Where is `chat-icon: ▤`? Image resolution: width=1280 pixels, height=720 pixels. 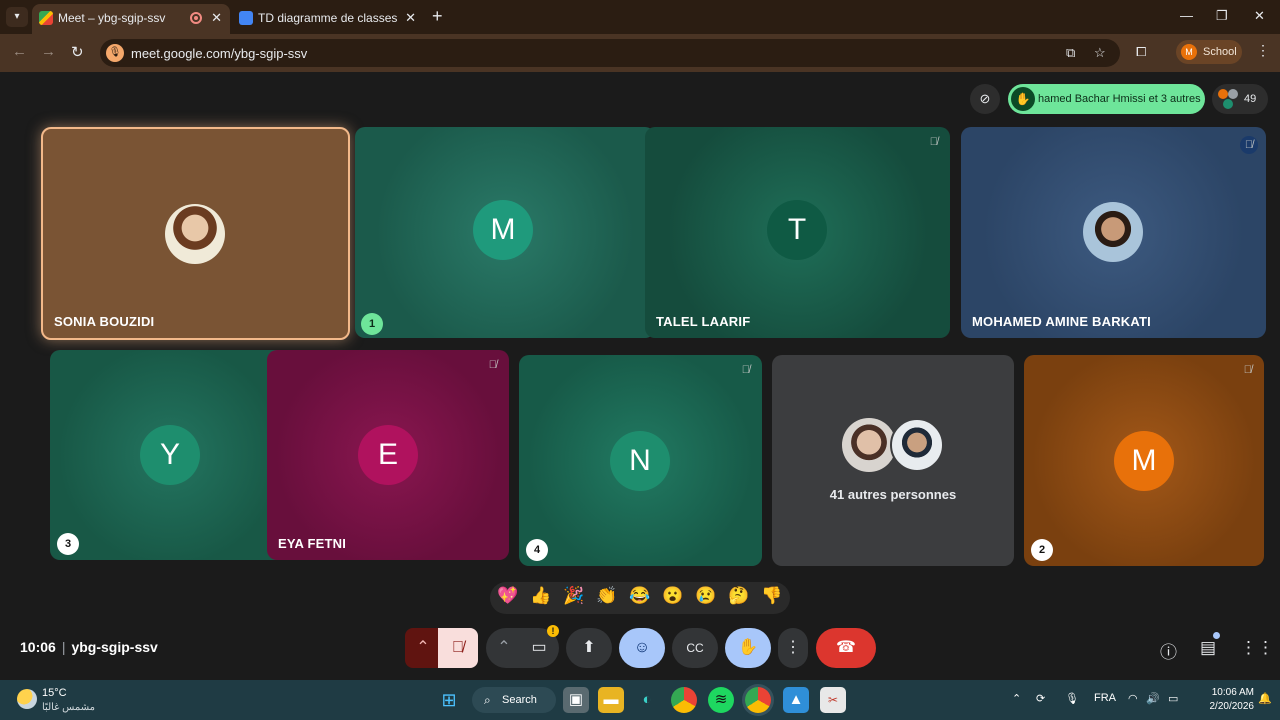
chat-icon: ▤ is located at coordinates (1208, 648).